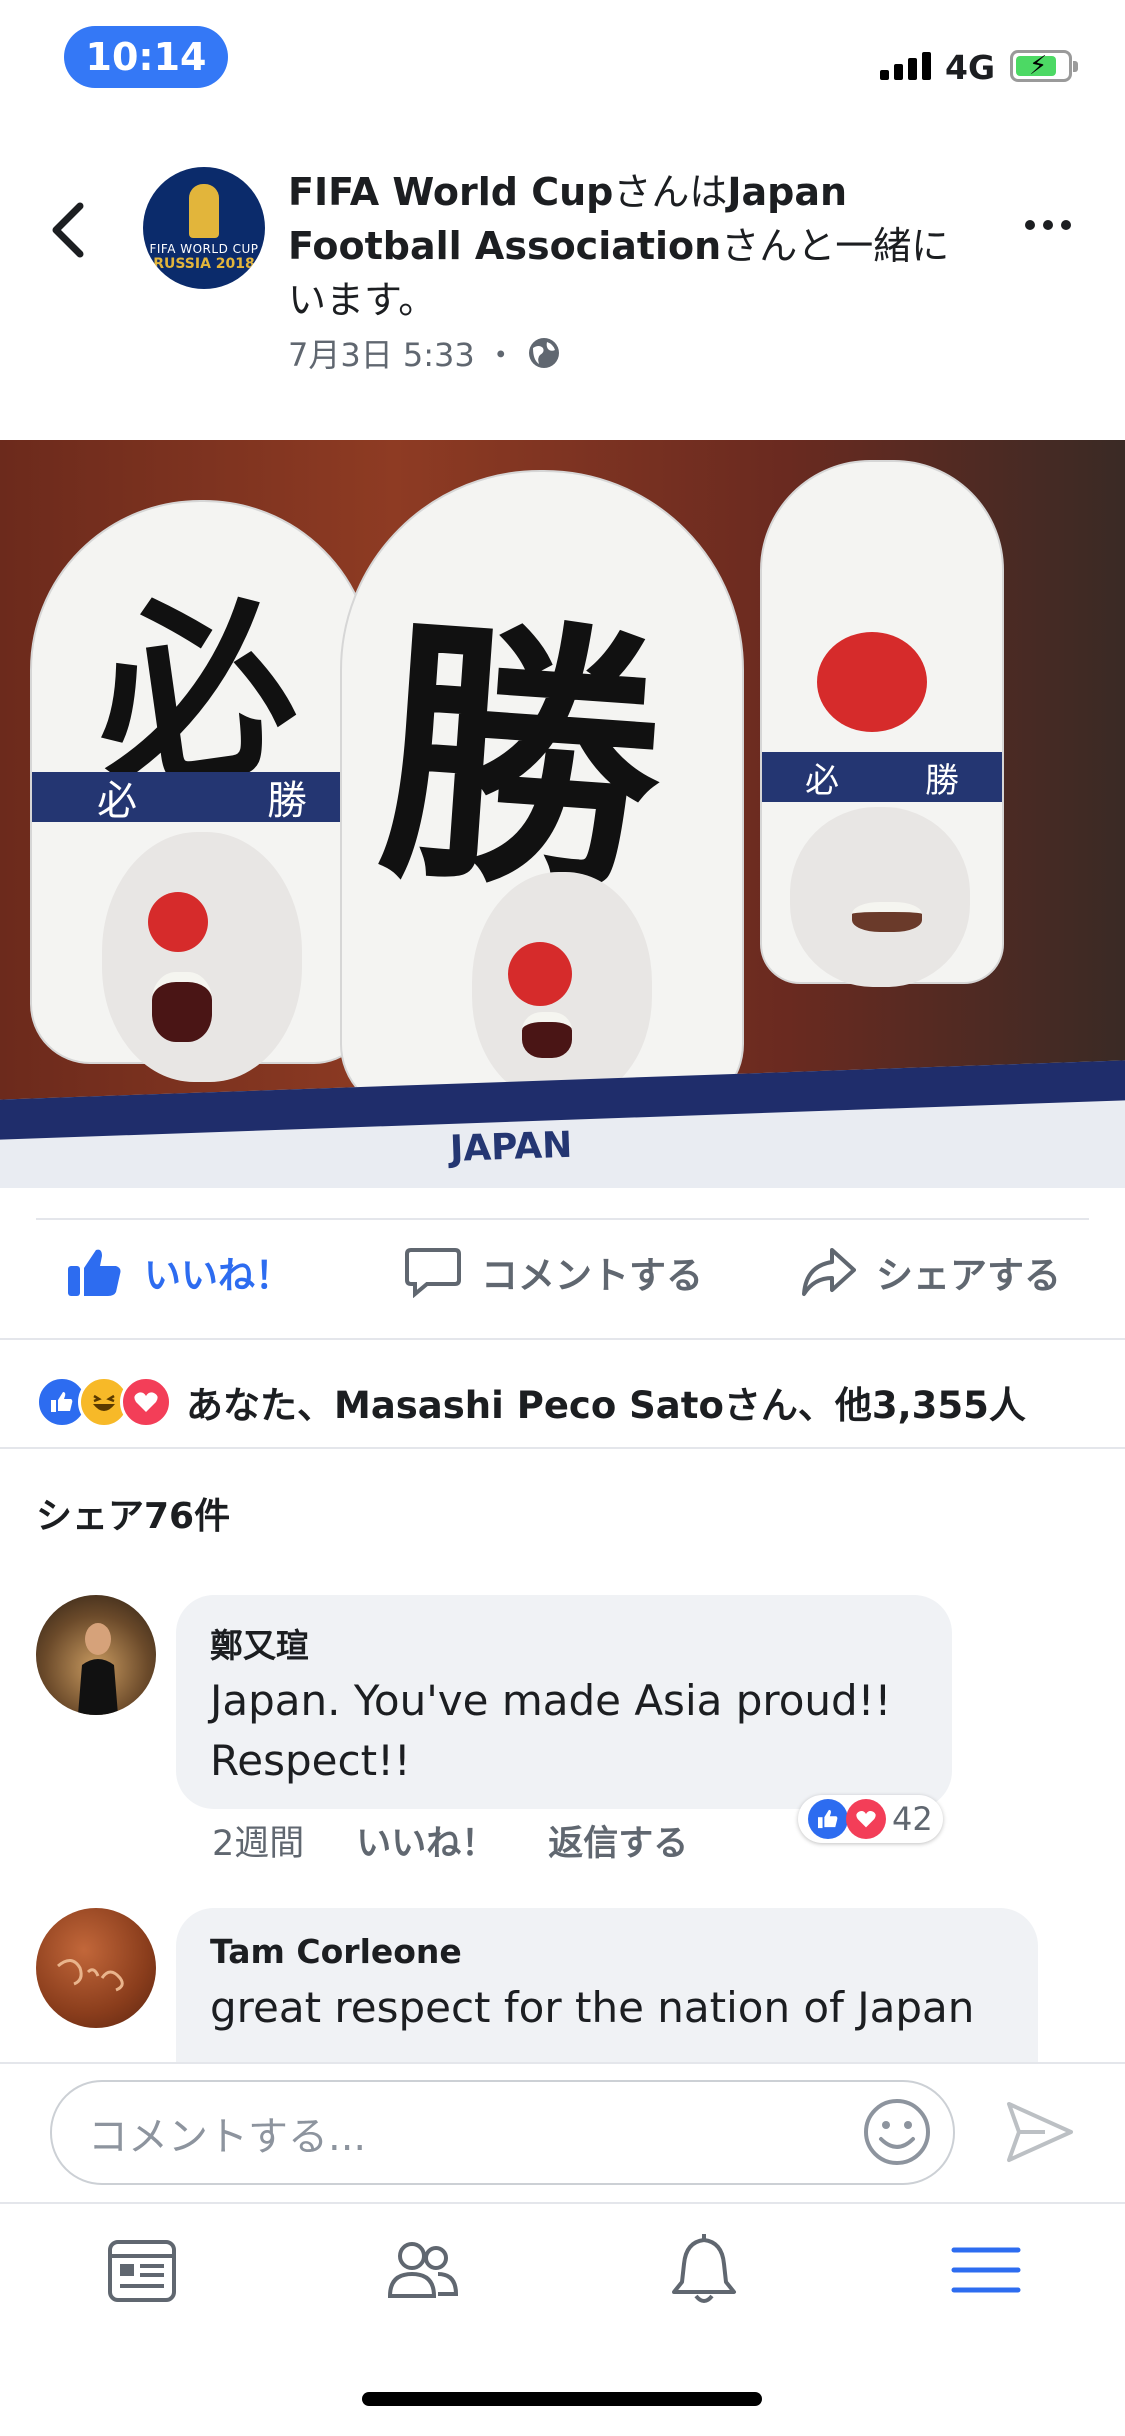  I want to click on reactions-summary: あなた、Masashi Peco Satoさん、他3,355人, so click(531, 1402).